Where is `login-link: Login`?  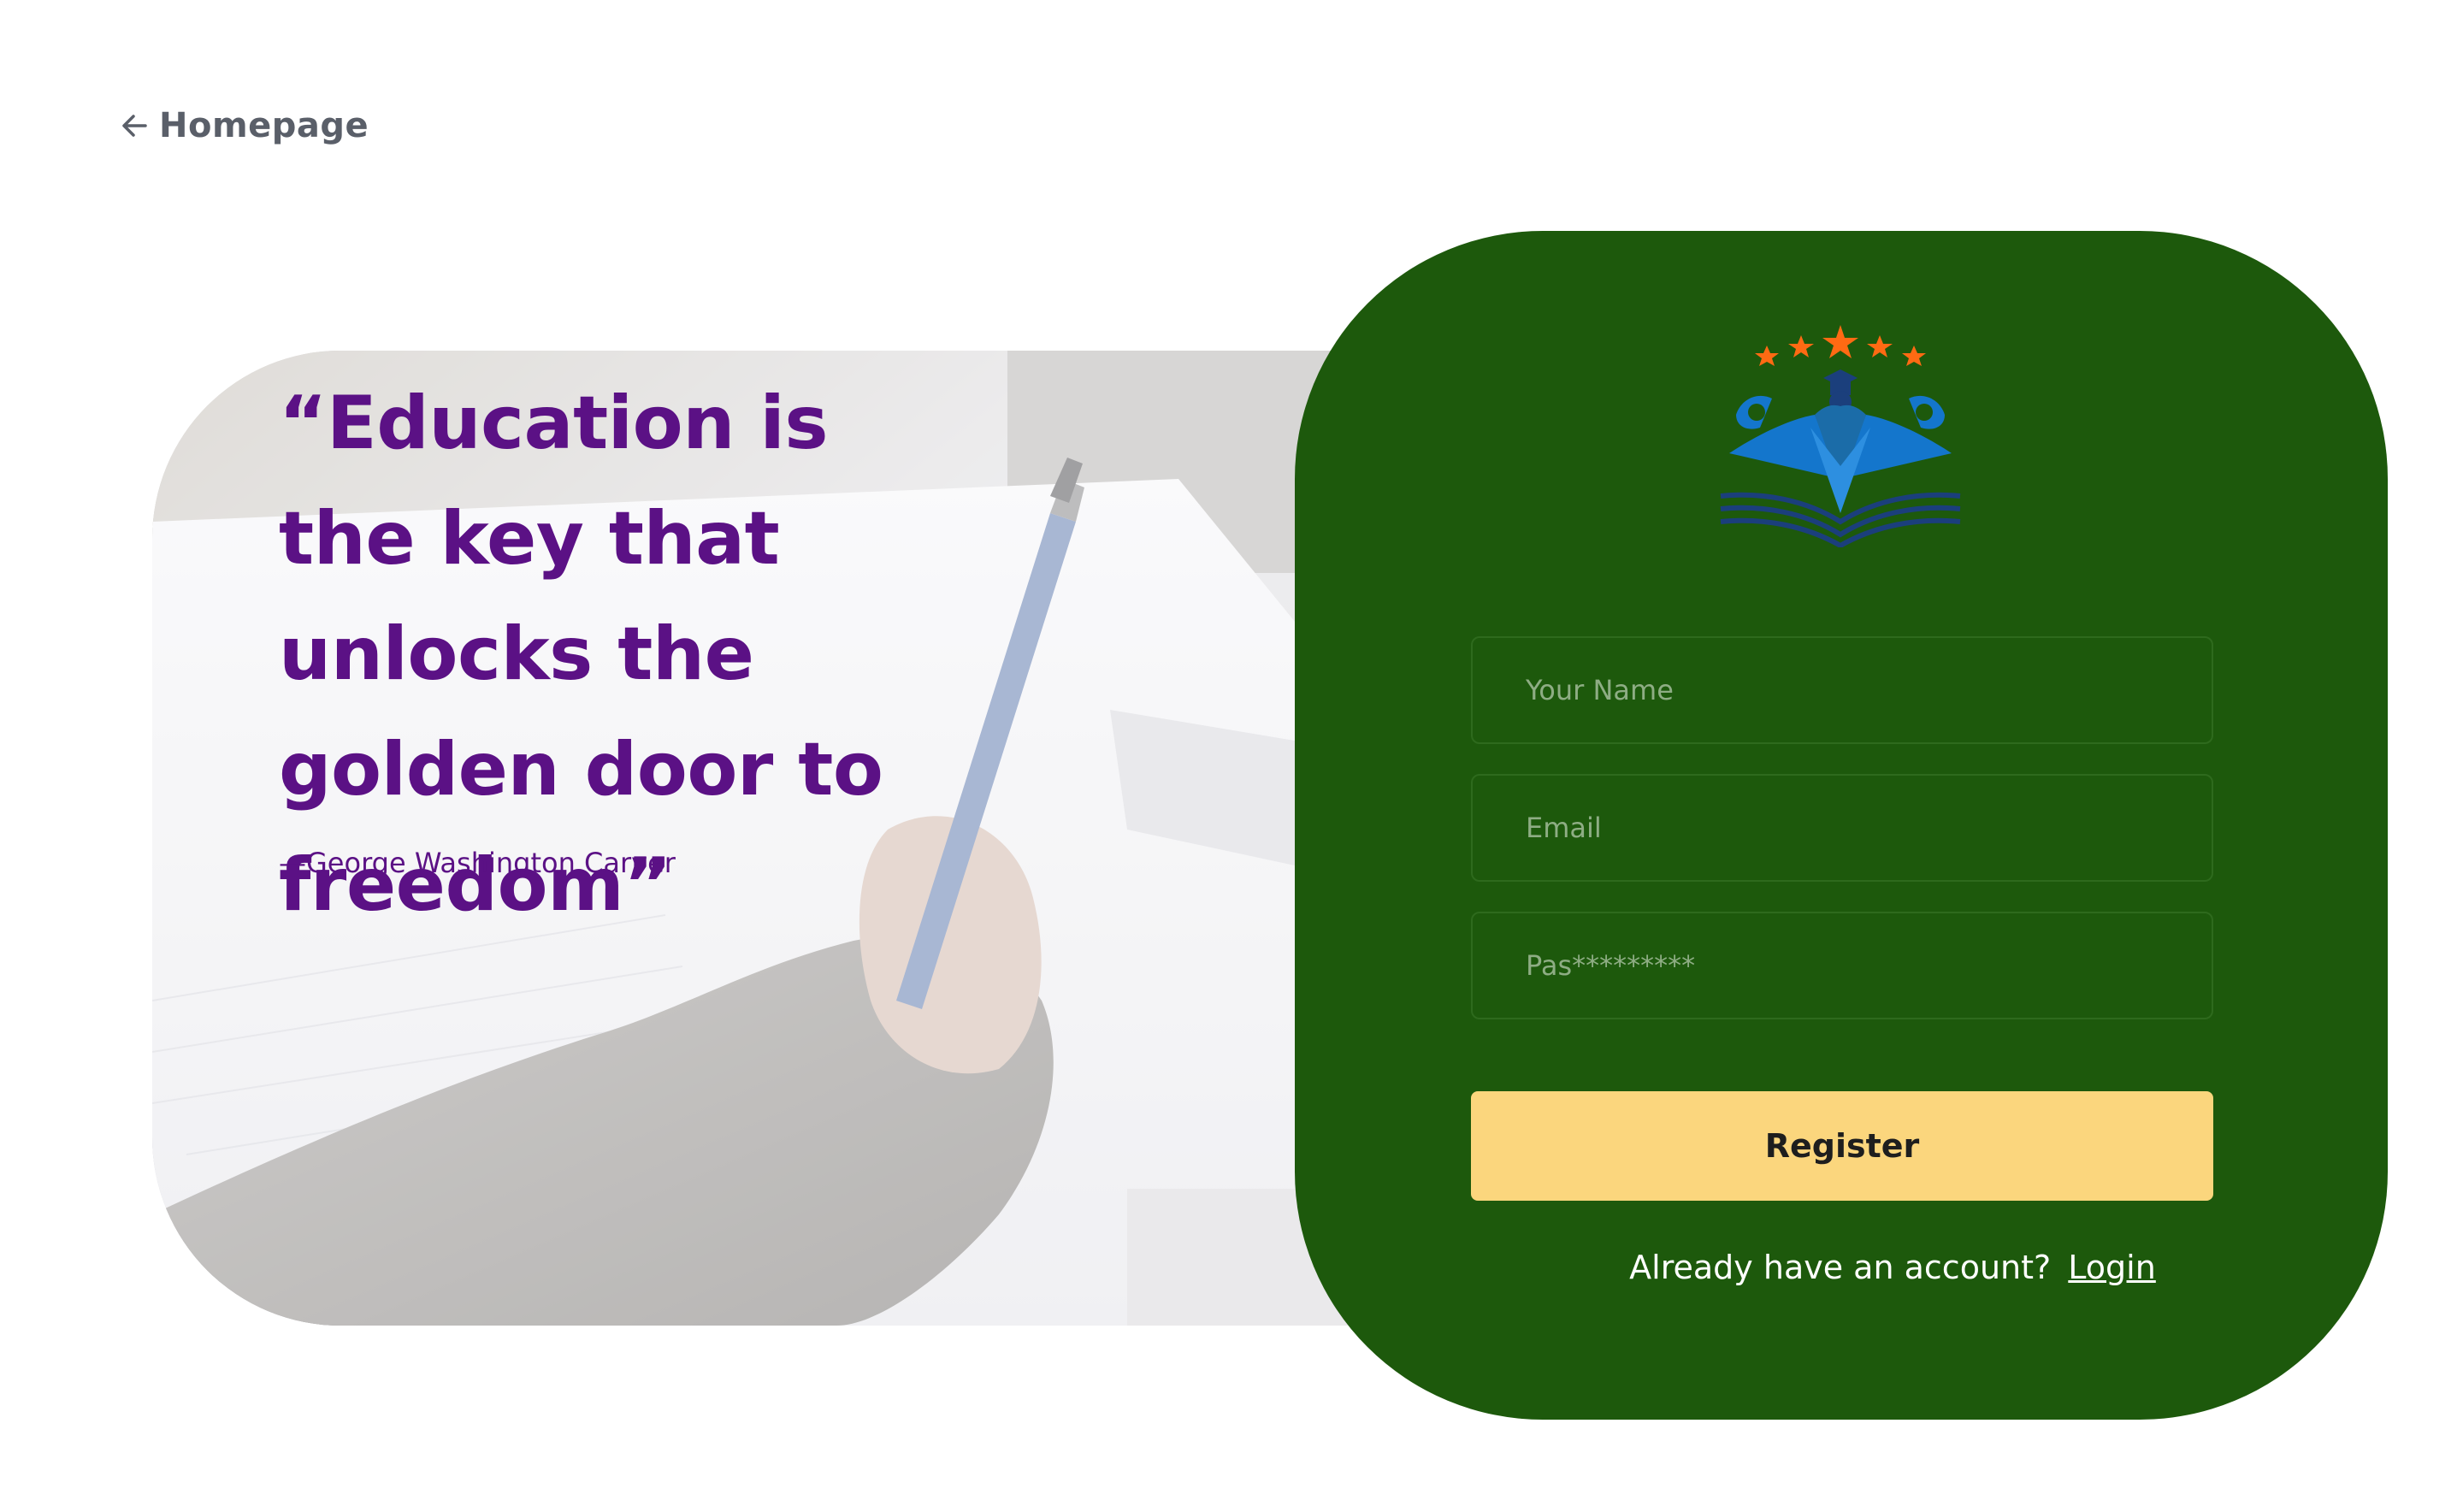 login-link: Login is located at coordinates (2112, 1267).